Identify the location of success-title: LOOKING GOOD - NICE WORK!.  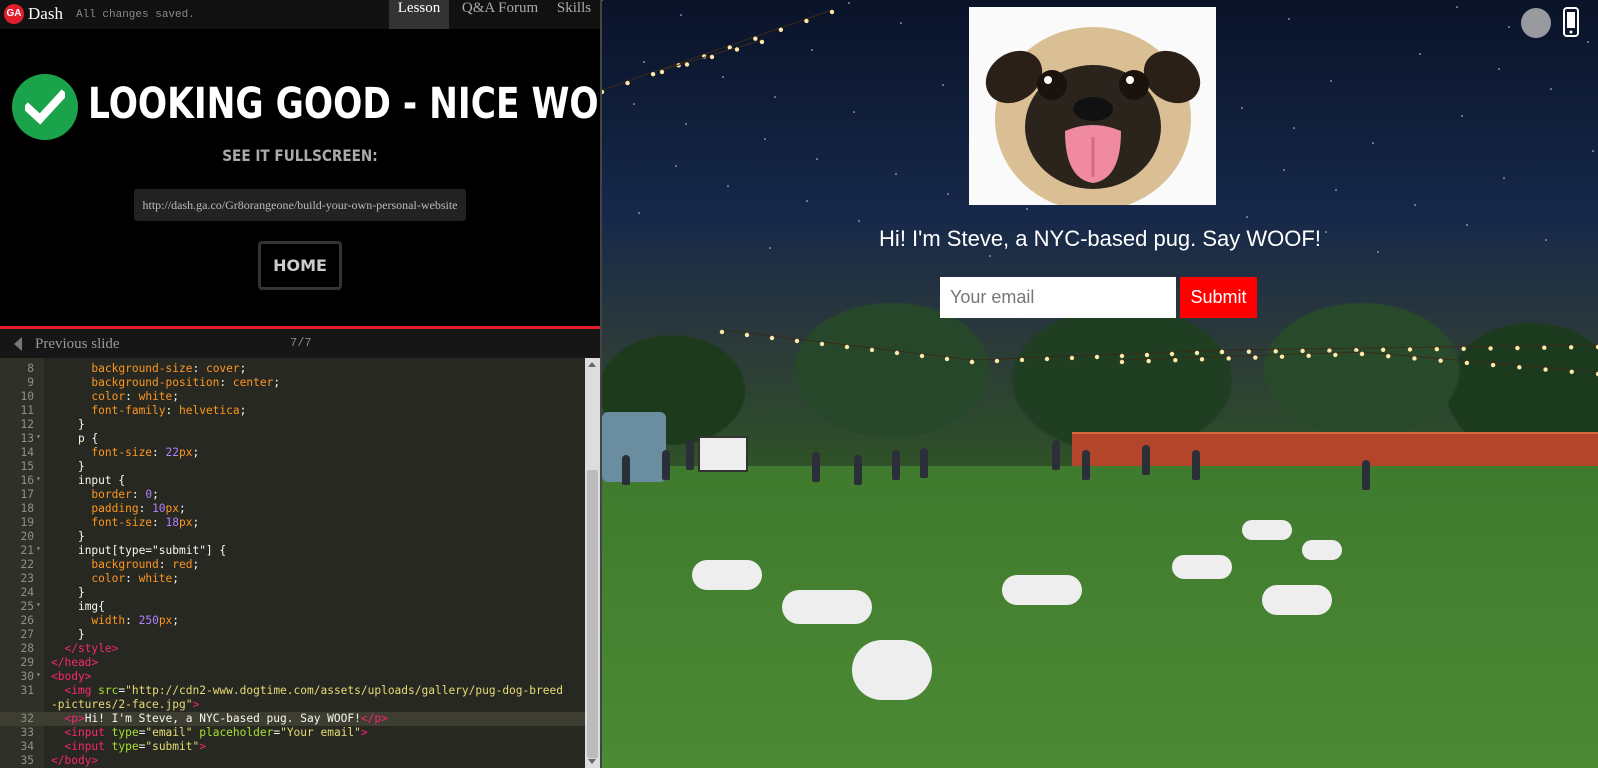
(378, 104).